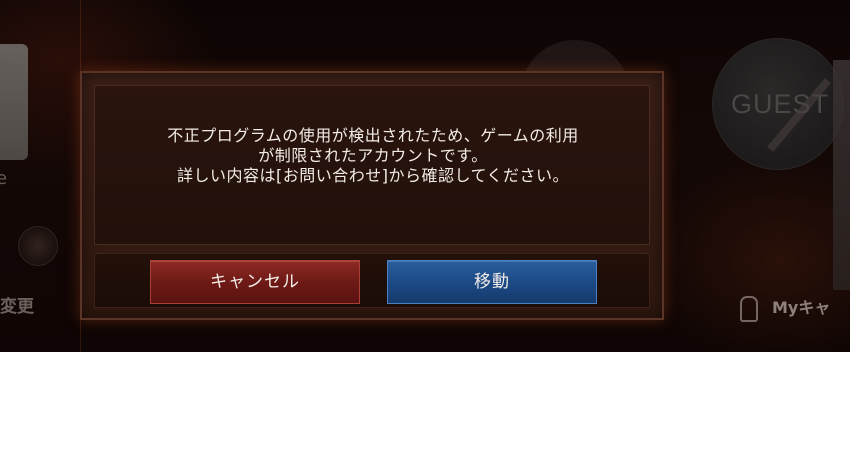  What do you see at coordinates (14, 102) in the screenshot?
I see `background-card` at bounding box center [14, 102].